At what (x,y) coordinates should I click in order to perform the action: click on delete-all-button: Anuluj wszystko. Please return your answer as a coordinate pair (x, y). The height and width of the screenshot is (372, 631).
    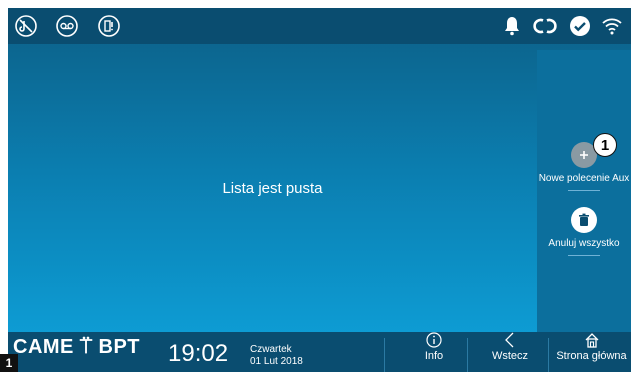
    Looking at the image, I should click on (584, 231).